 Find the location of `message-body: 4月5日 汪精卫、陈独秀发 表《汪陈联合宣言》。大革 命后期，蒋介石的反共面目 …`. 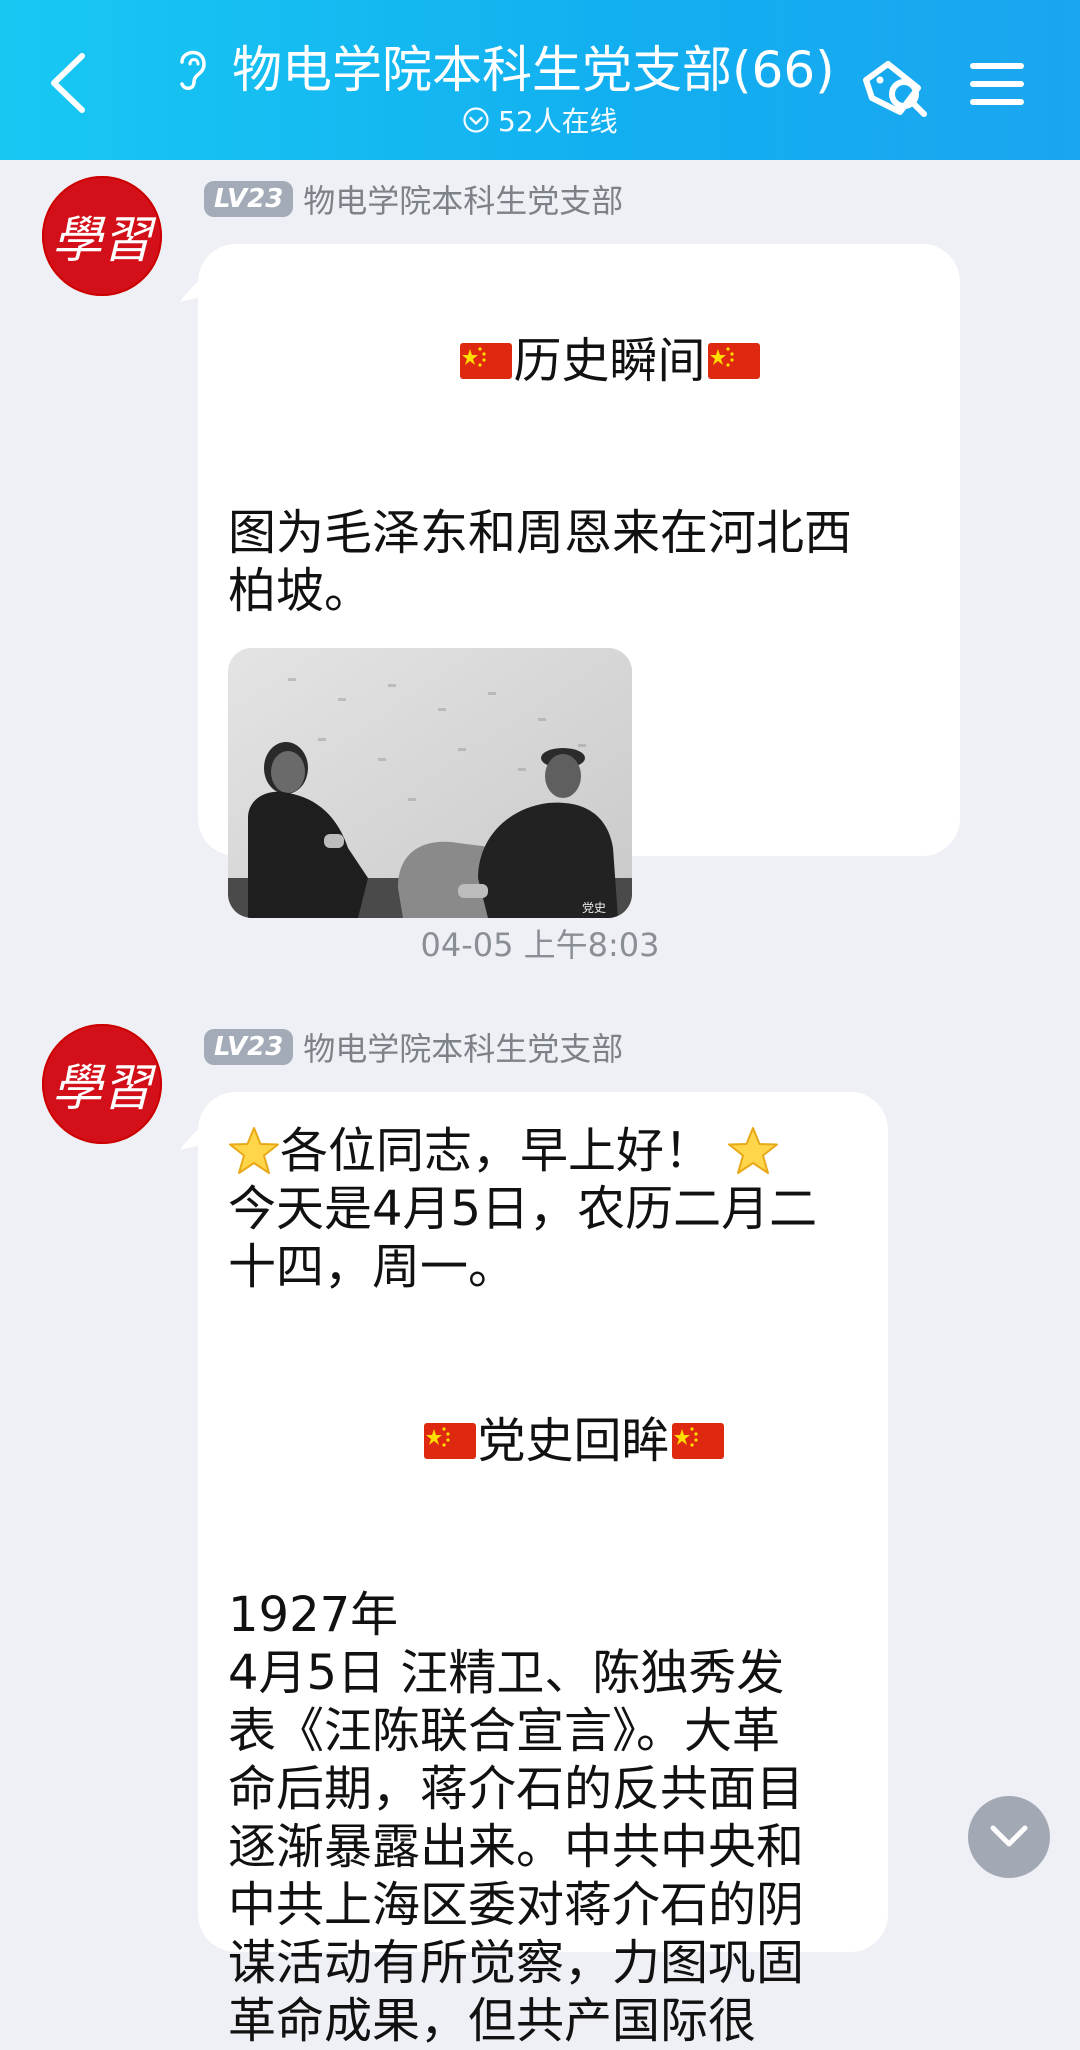

message-body: 4月5日 汪精卫、陈独秀发 表《汪陈联合宣言》。大革 命后期，蒋介石的反共面目 … is located at coordinates (516, 1847).